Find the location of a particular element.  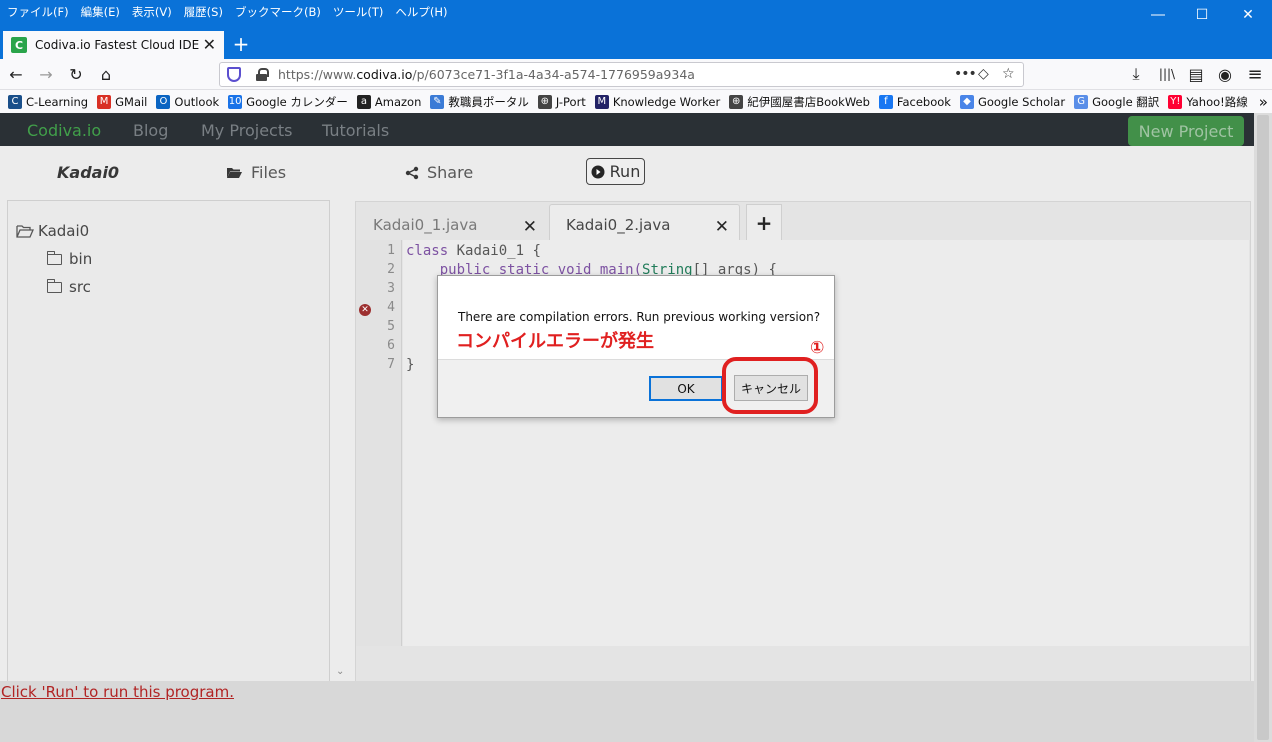

menu-file: ファイル(F) is located at coordinates (38, 12).